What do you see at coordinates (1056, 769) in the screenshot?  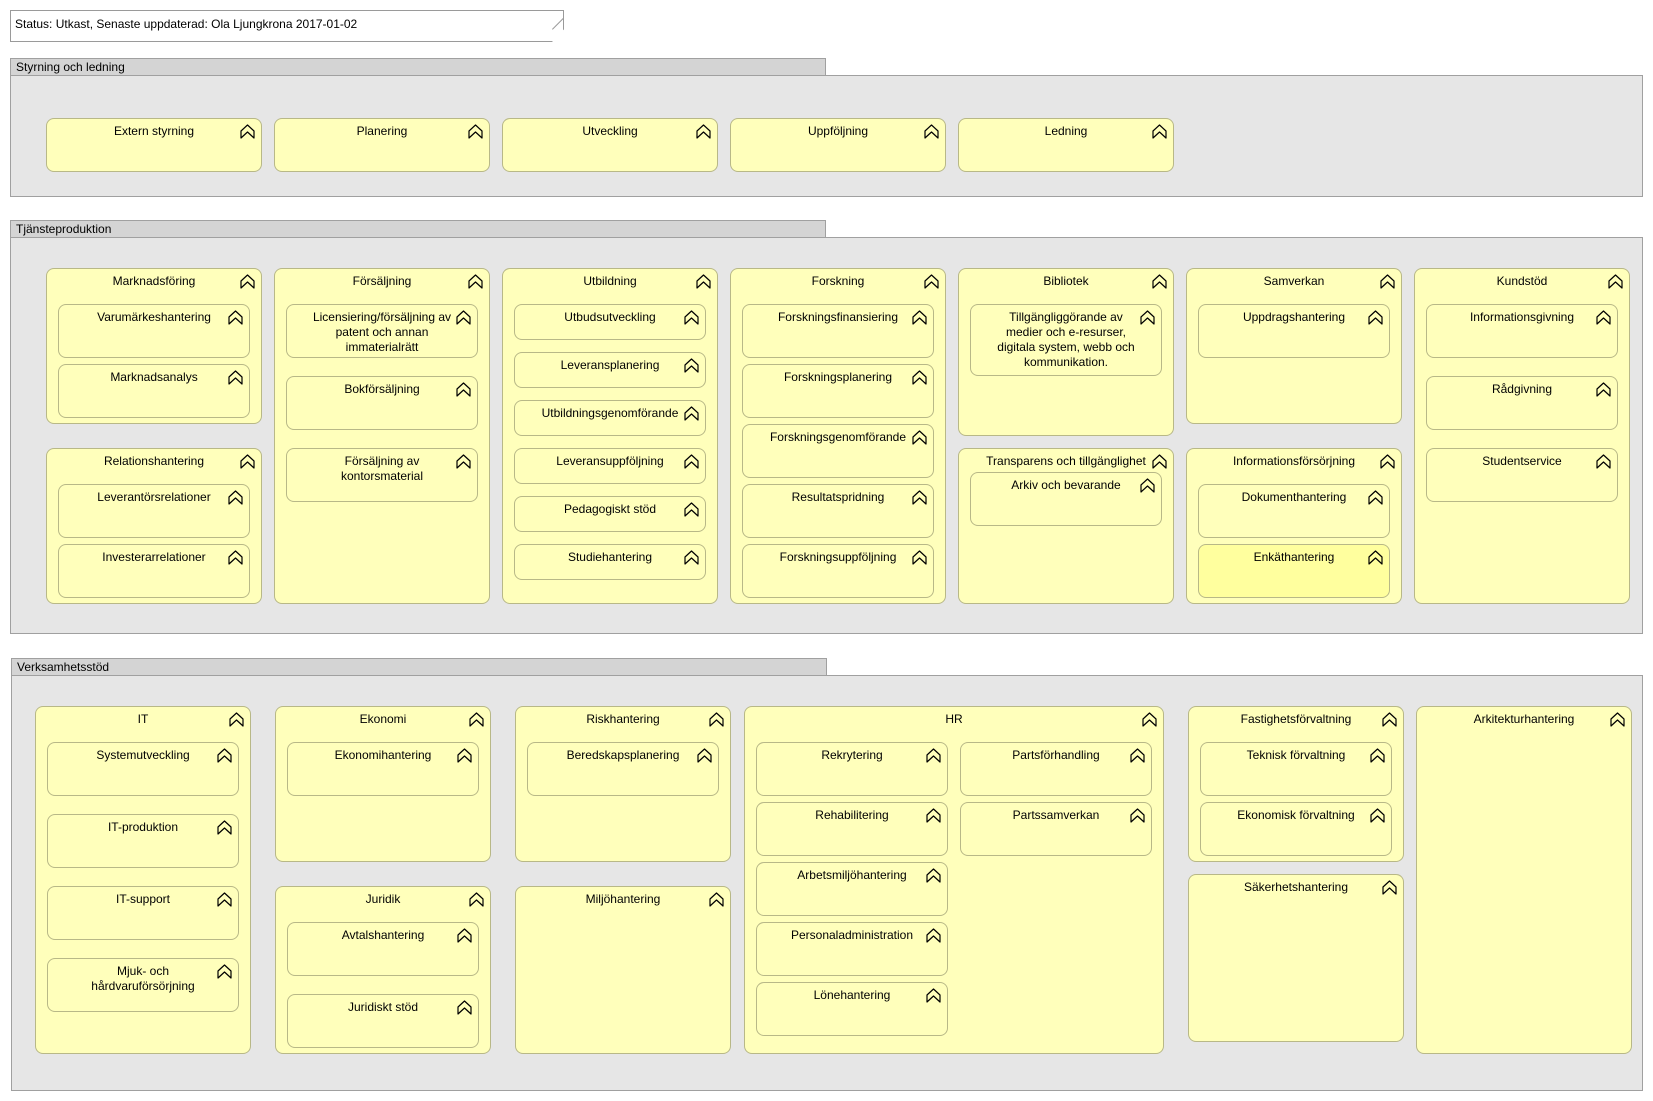 I see `capability-partsforhandling: Partsförhandling` at bounding box center [1056, 769].